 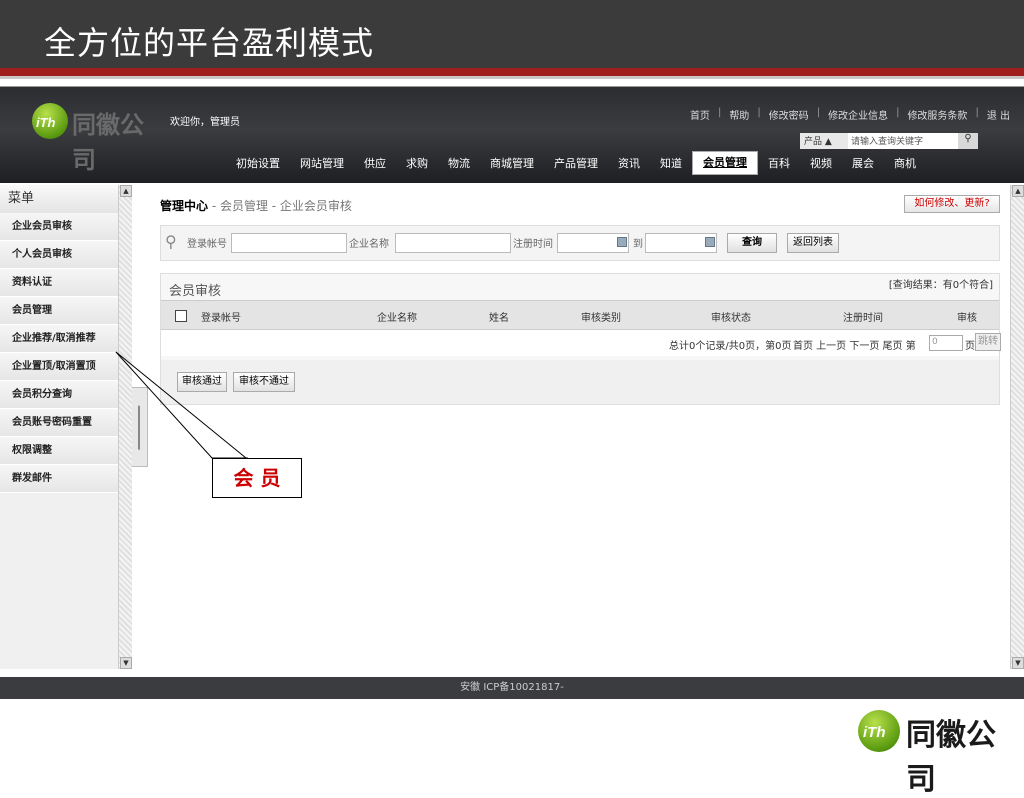 I want to click on col-review: 审核, so click(x=967, y=318).